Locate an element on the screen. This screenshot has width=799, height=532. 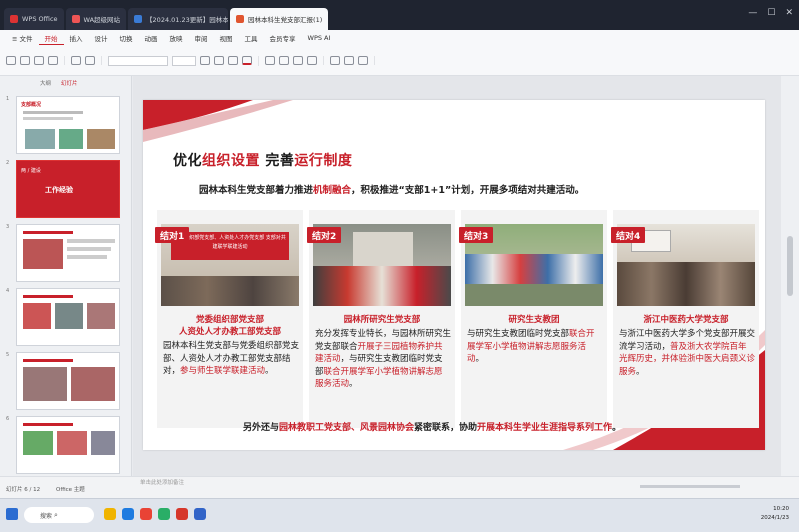
thumbnail-row: 1 支部概况 is located at coordinates (63, 125).